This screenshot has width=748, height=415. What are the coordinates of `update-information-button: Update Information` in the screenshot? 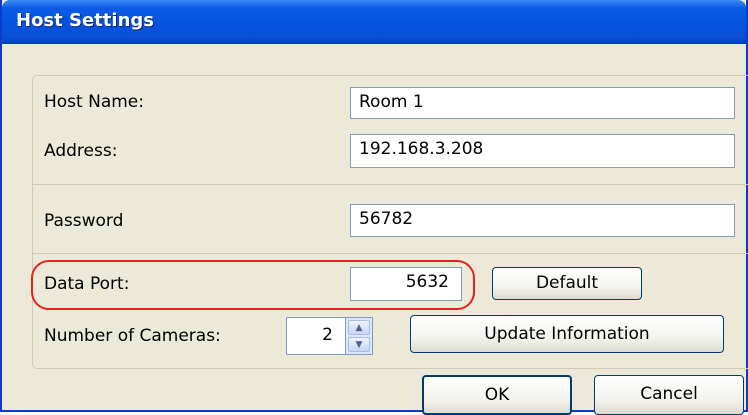 It's located at (567, 334).